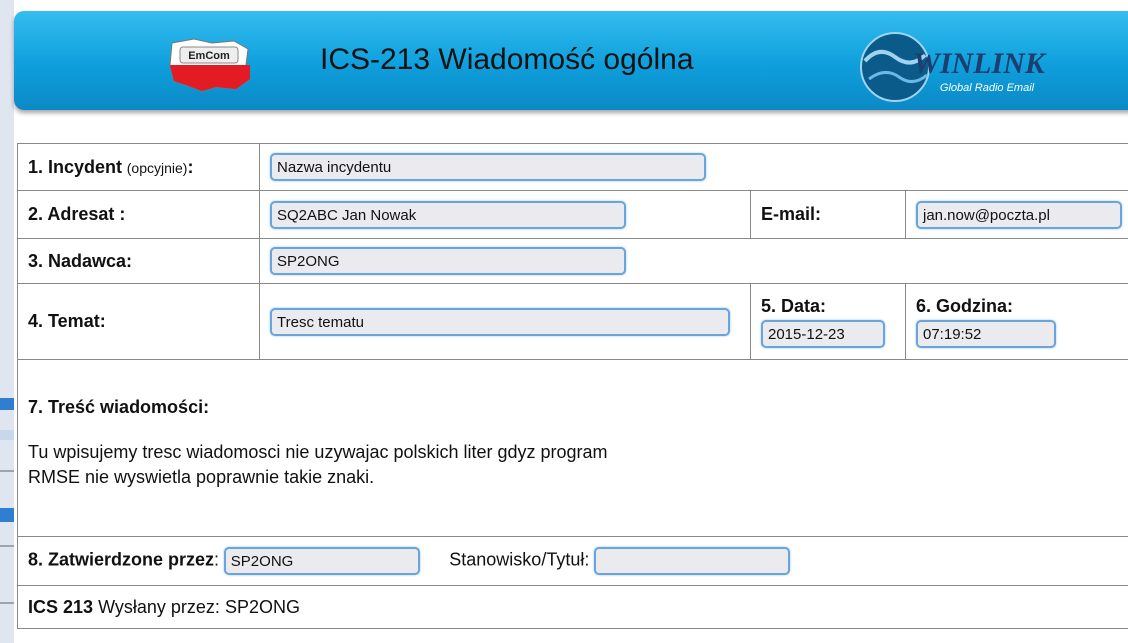  I want to click on time-input: 07:19:52, so click(986, 333).